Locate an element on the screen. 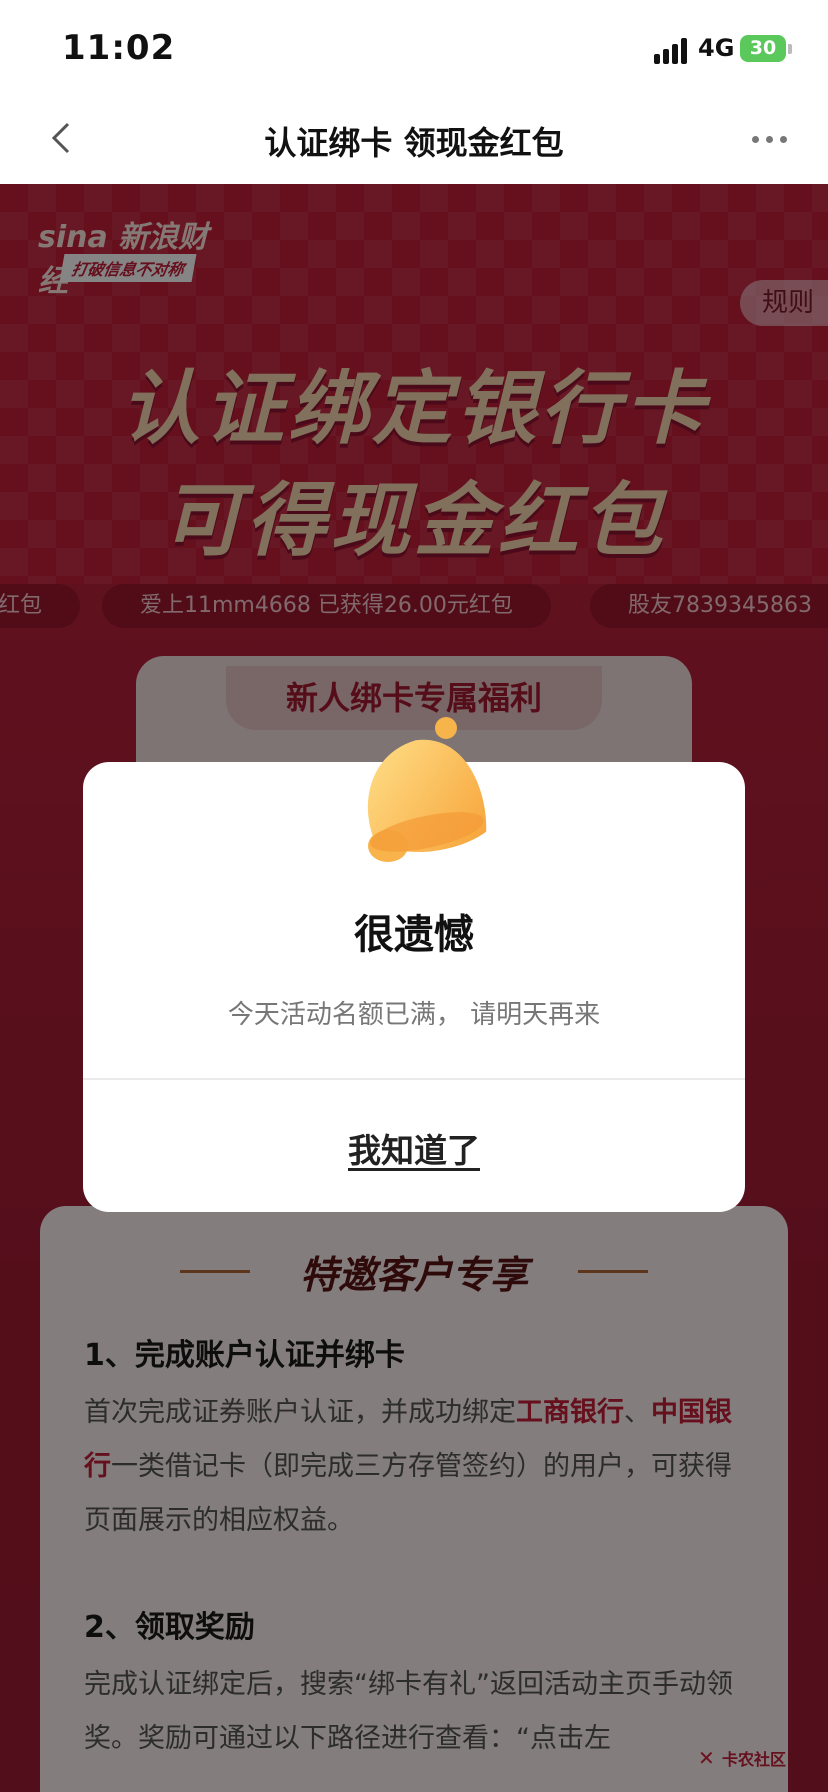 Image resolution: width=828 pixels, height=1792 pixels. status-time: 11:02 is located at coordinates (119, 48).